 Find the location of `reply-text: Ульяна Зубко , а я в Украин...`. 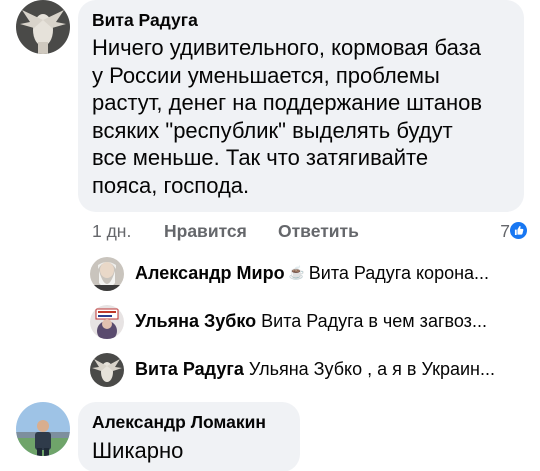

reply-text: Ульяна Зубко , а я в Украин... is located at coordinates (372, 369).